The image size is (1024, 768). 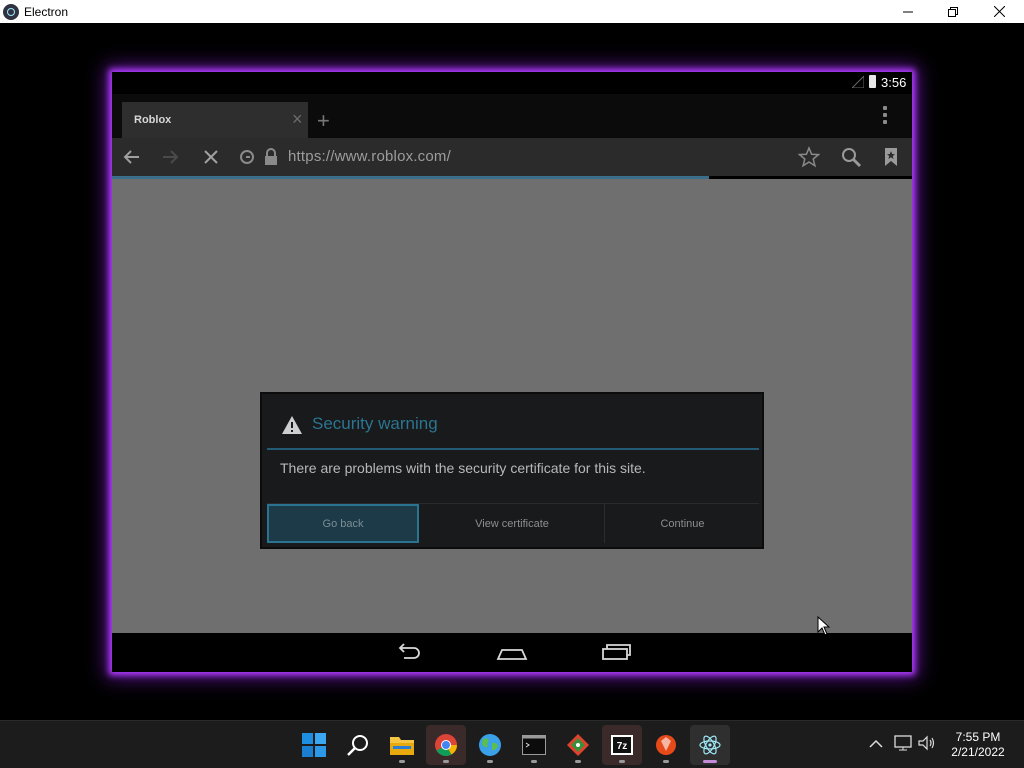 What do you see at coordinates (710, 761) in the screenshot?
I see `active-window-indicator` at bounding box center [710, 761].